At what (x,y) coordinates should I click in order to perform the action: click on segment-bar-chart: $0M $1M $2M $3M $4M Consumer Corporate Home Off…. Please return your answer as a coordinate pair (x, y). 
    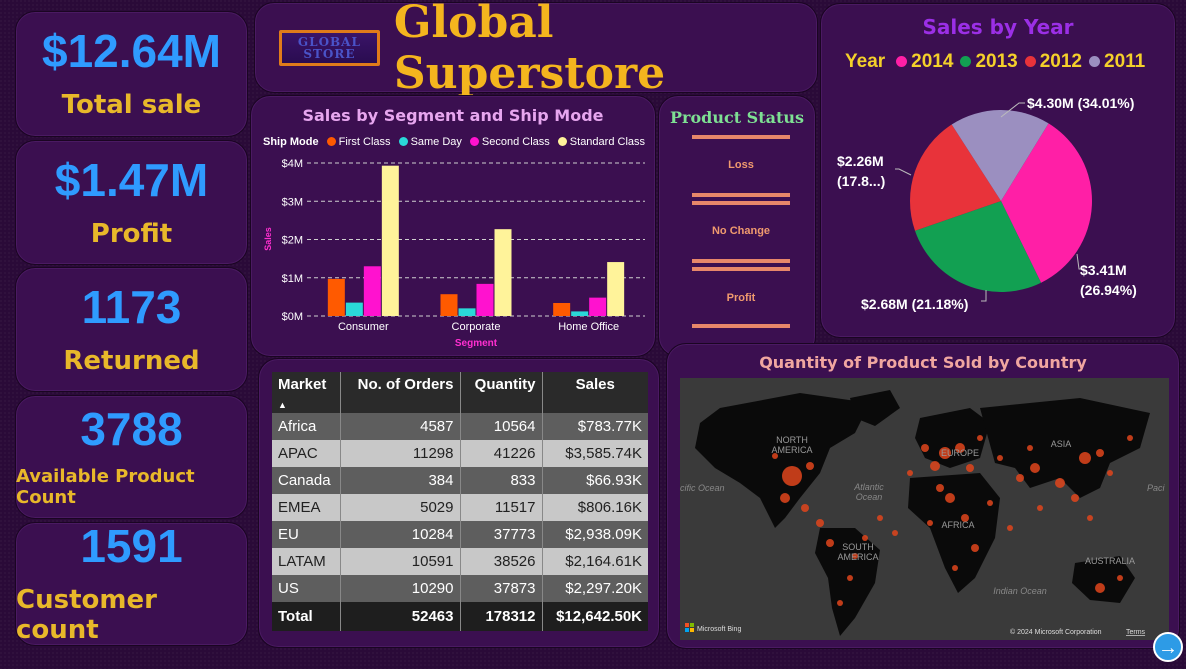
    Looking at the image, I should click on (454, 227).